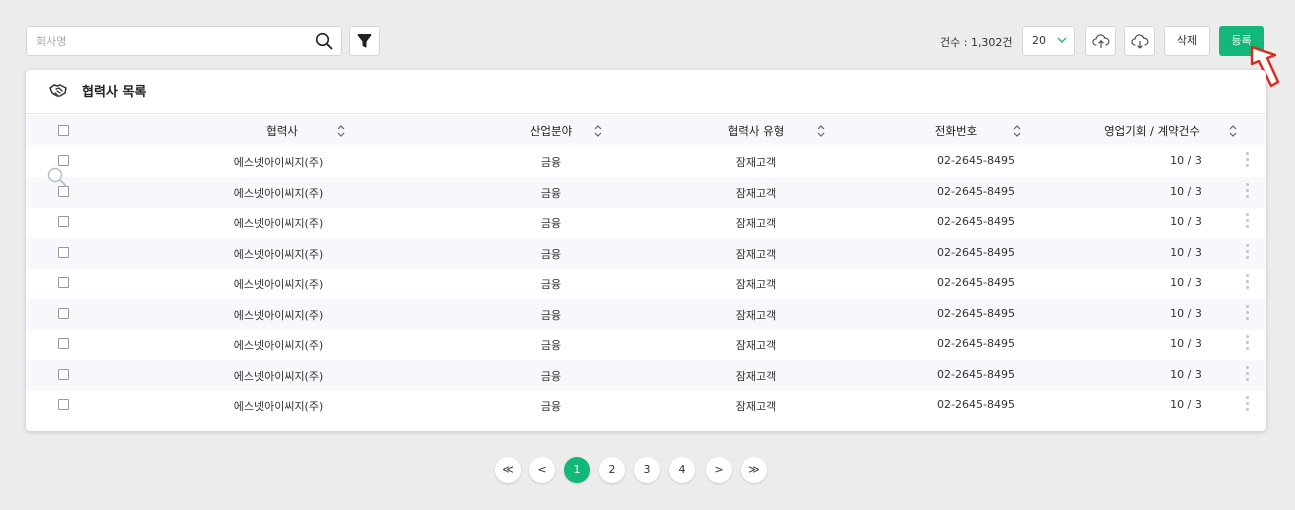  I want to click on last-page-button: ≫, so click(754, 470).